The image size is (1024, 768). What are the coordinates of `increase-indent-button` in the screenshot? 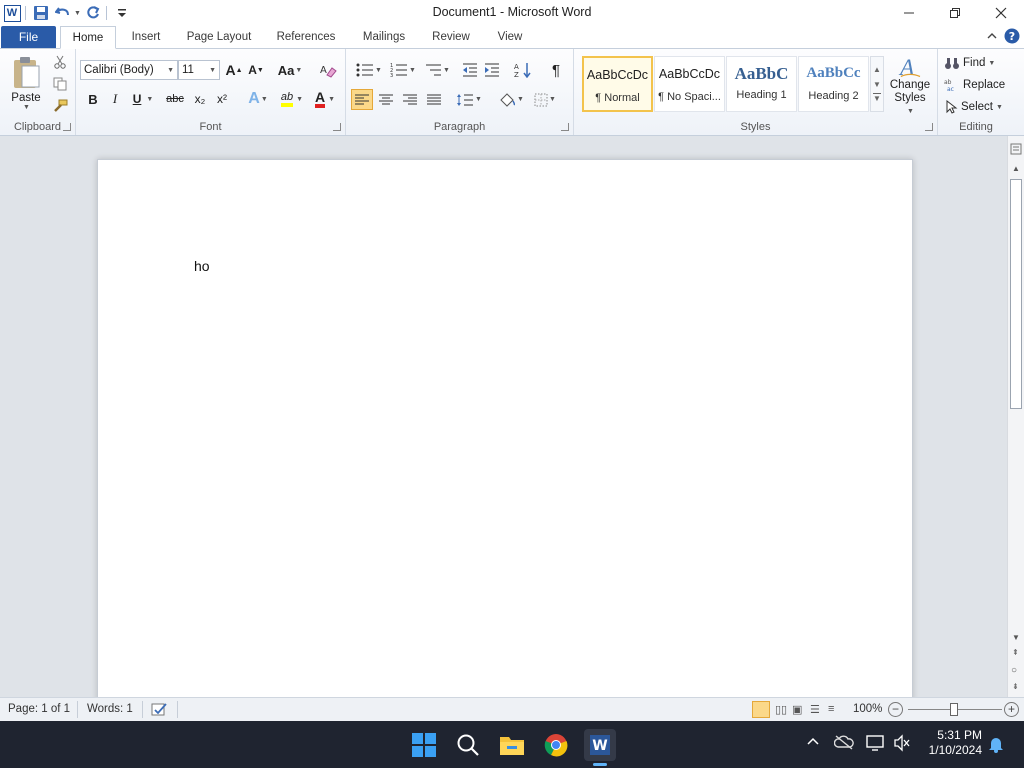 It's located at (492, 70).